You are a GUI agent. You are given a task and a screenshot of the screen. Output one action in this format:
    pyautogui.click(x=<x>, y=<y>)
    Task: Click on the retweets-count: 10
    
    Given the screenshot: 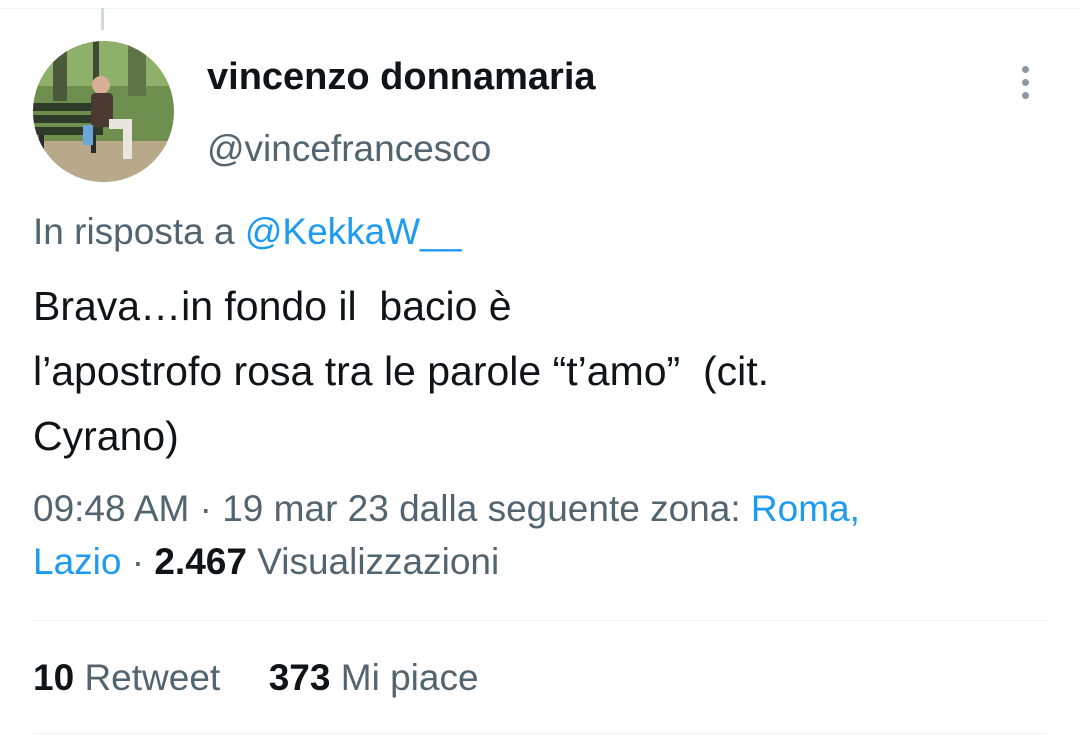 What is the action you would take?
    pyautogui.click(x=54, y=677)
    